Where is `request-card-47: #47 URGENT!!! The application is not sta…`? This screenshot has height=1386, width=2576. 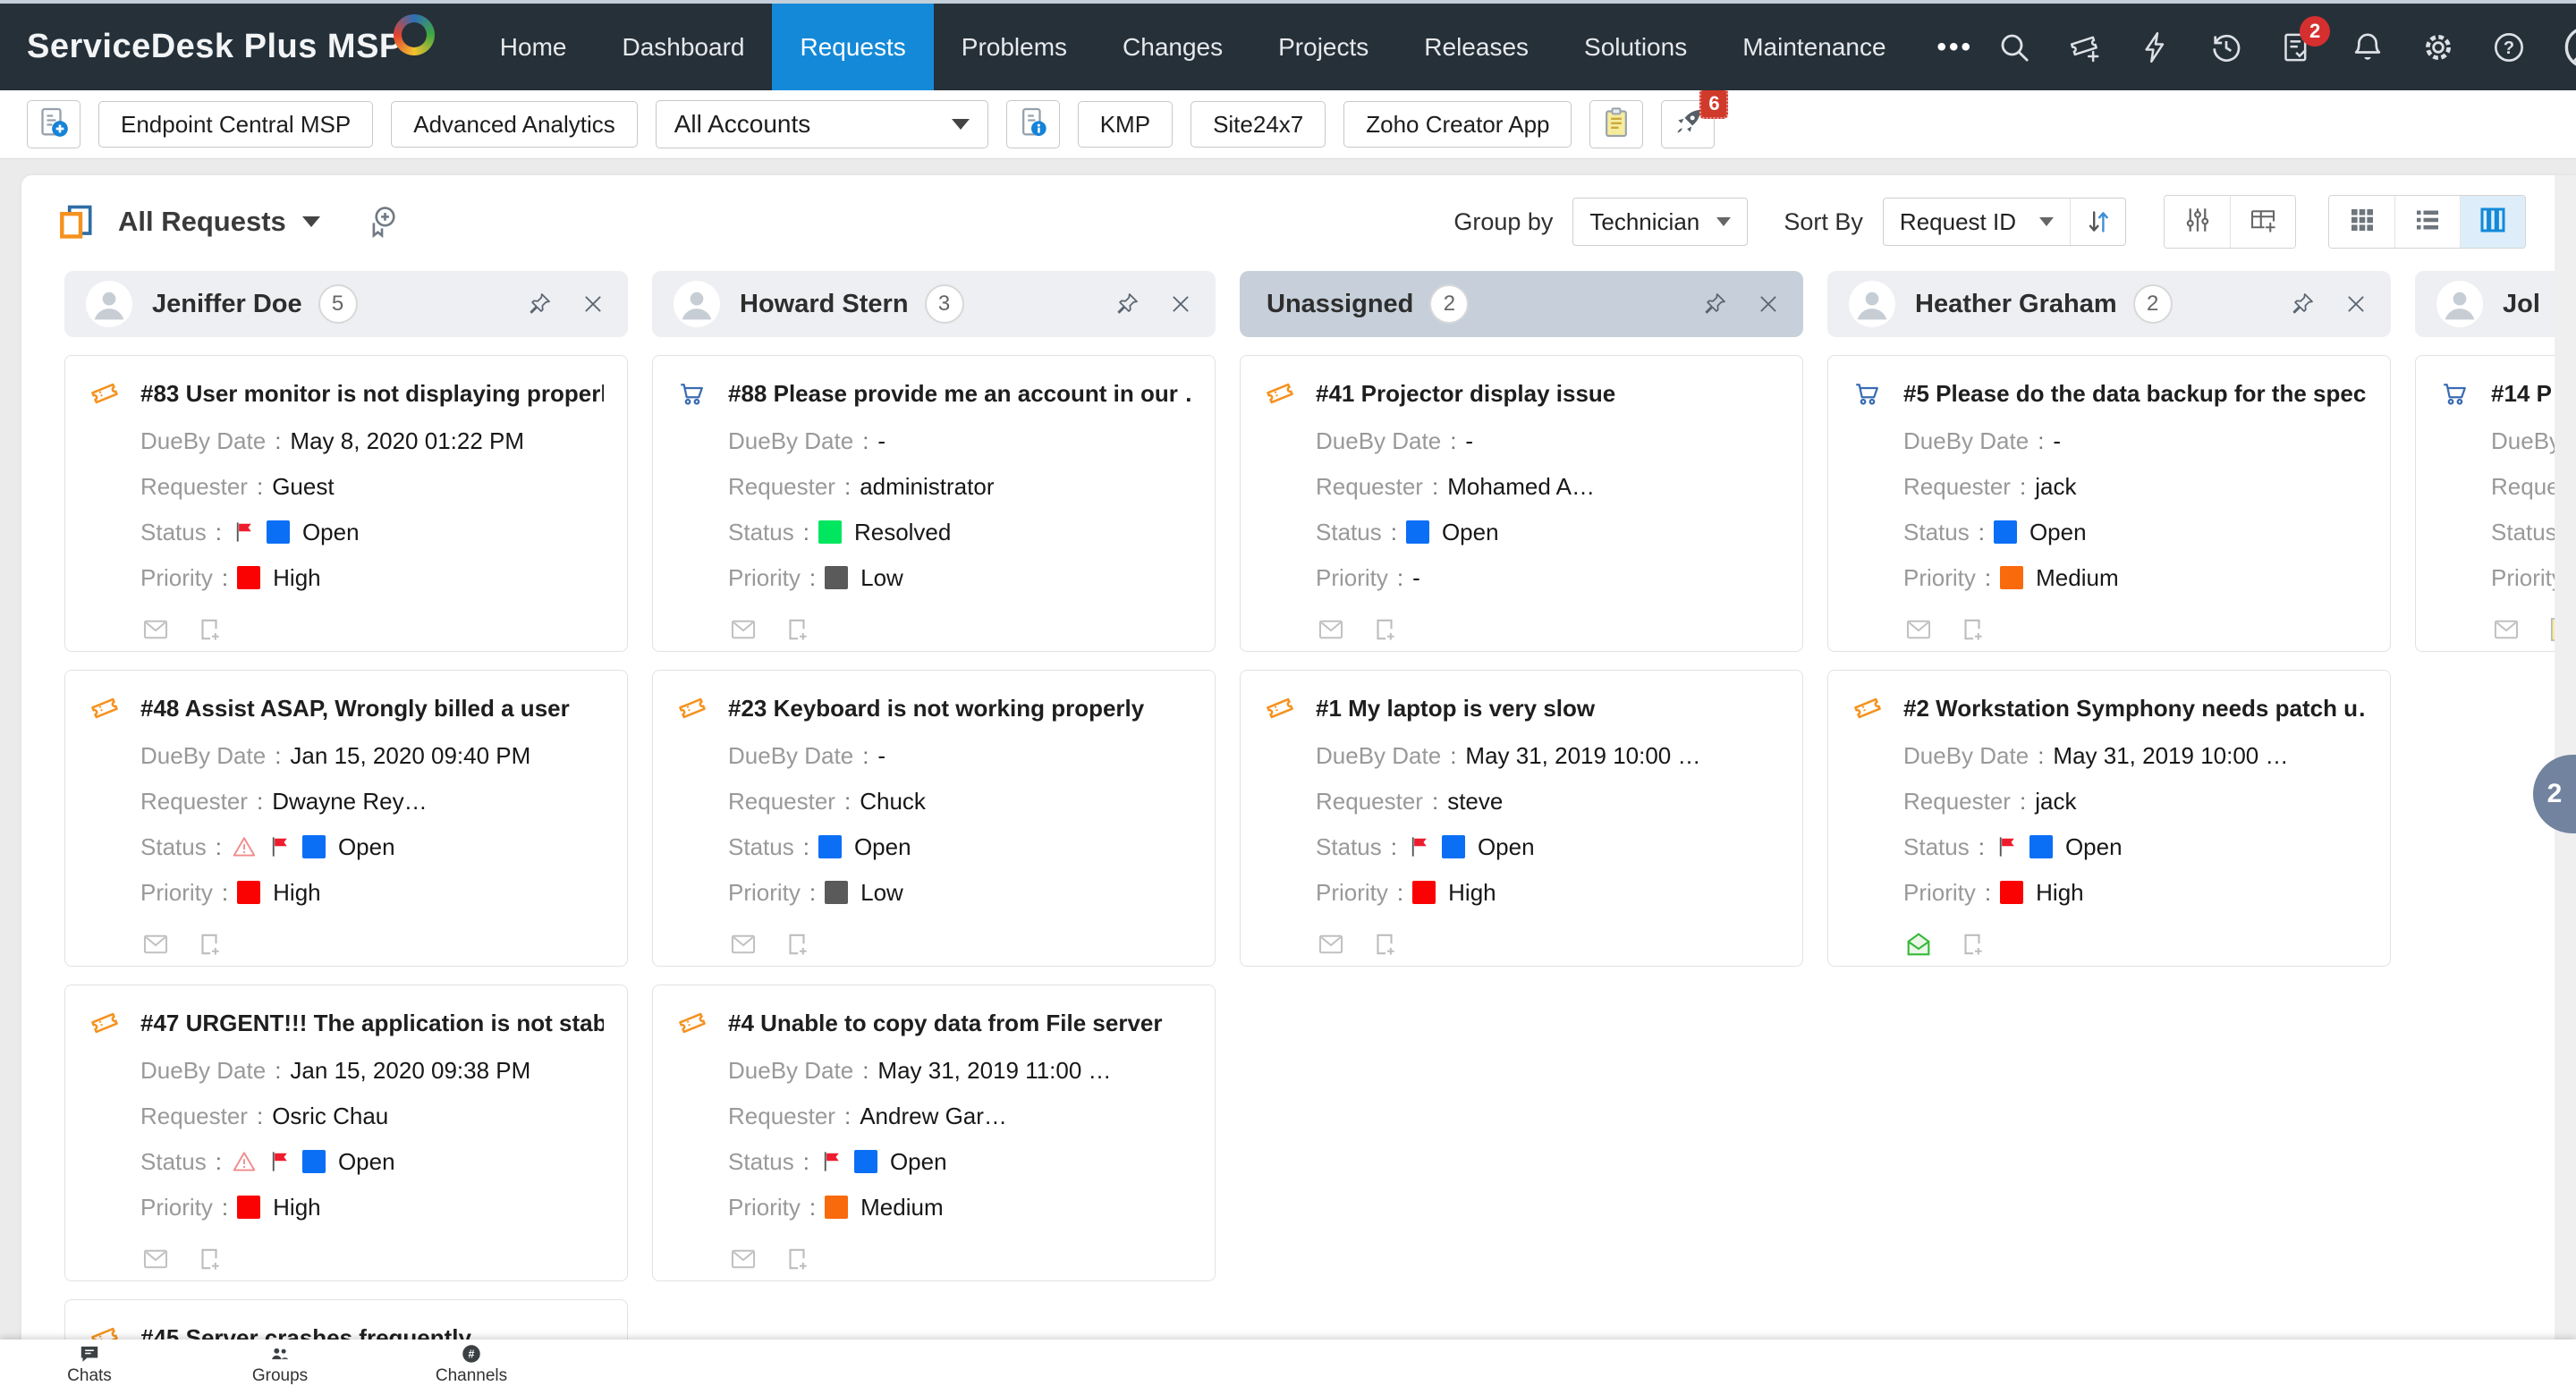 request-card-47: #47 URGENT!!! The application is not sta… is located at coordinates (346, 1133).